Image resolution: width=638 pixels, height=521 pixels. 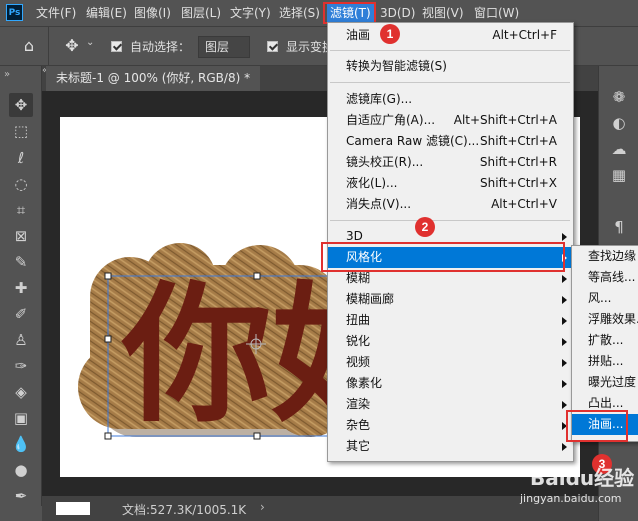 What do you see at coordinates (518, 183) in the screenshot?
I see `menu-item-shortcut: Shift+Ctrl+X` at bounding box center [518, 183].